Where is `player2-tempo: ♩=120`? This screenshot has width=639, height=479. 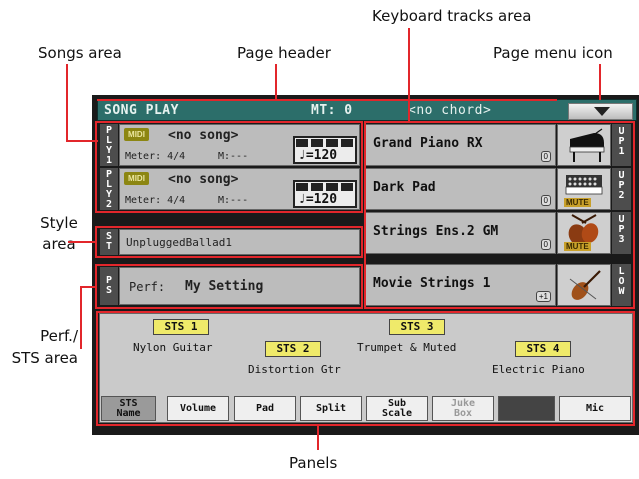 player2-tempo: ♩=120 is located at coordinates (325, 194).